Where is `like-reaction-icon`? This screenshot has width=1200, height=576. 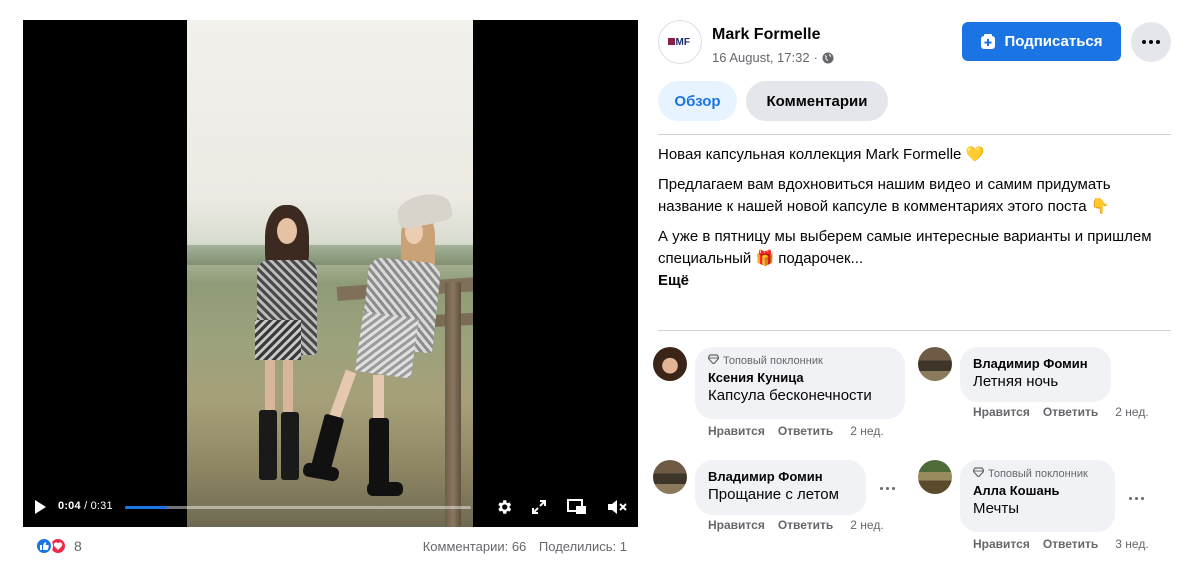 like-reaction-icon is located at coordinates (44, 546).